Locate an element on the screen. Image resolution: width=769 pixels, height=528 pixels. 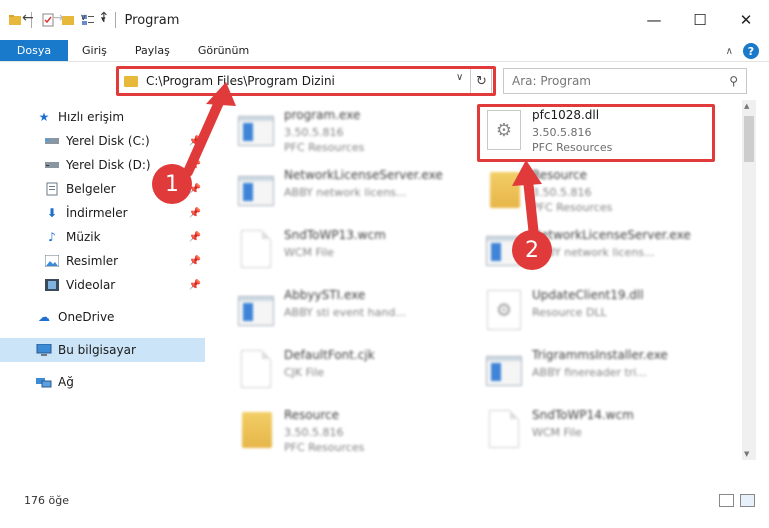
item-count: 176 öğe is located at coordinates (46, 500).